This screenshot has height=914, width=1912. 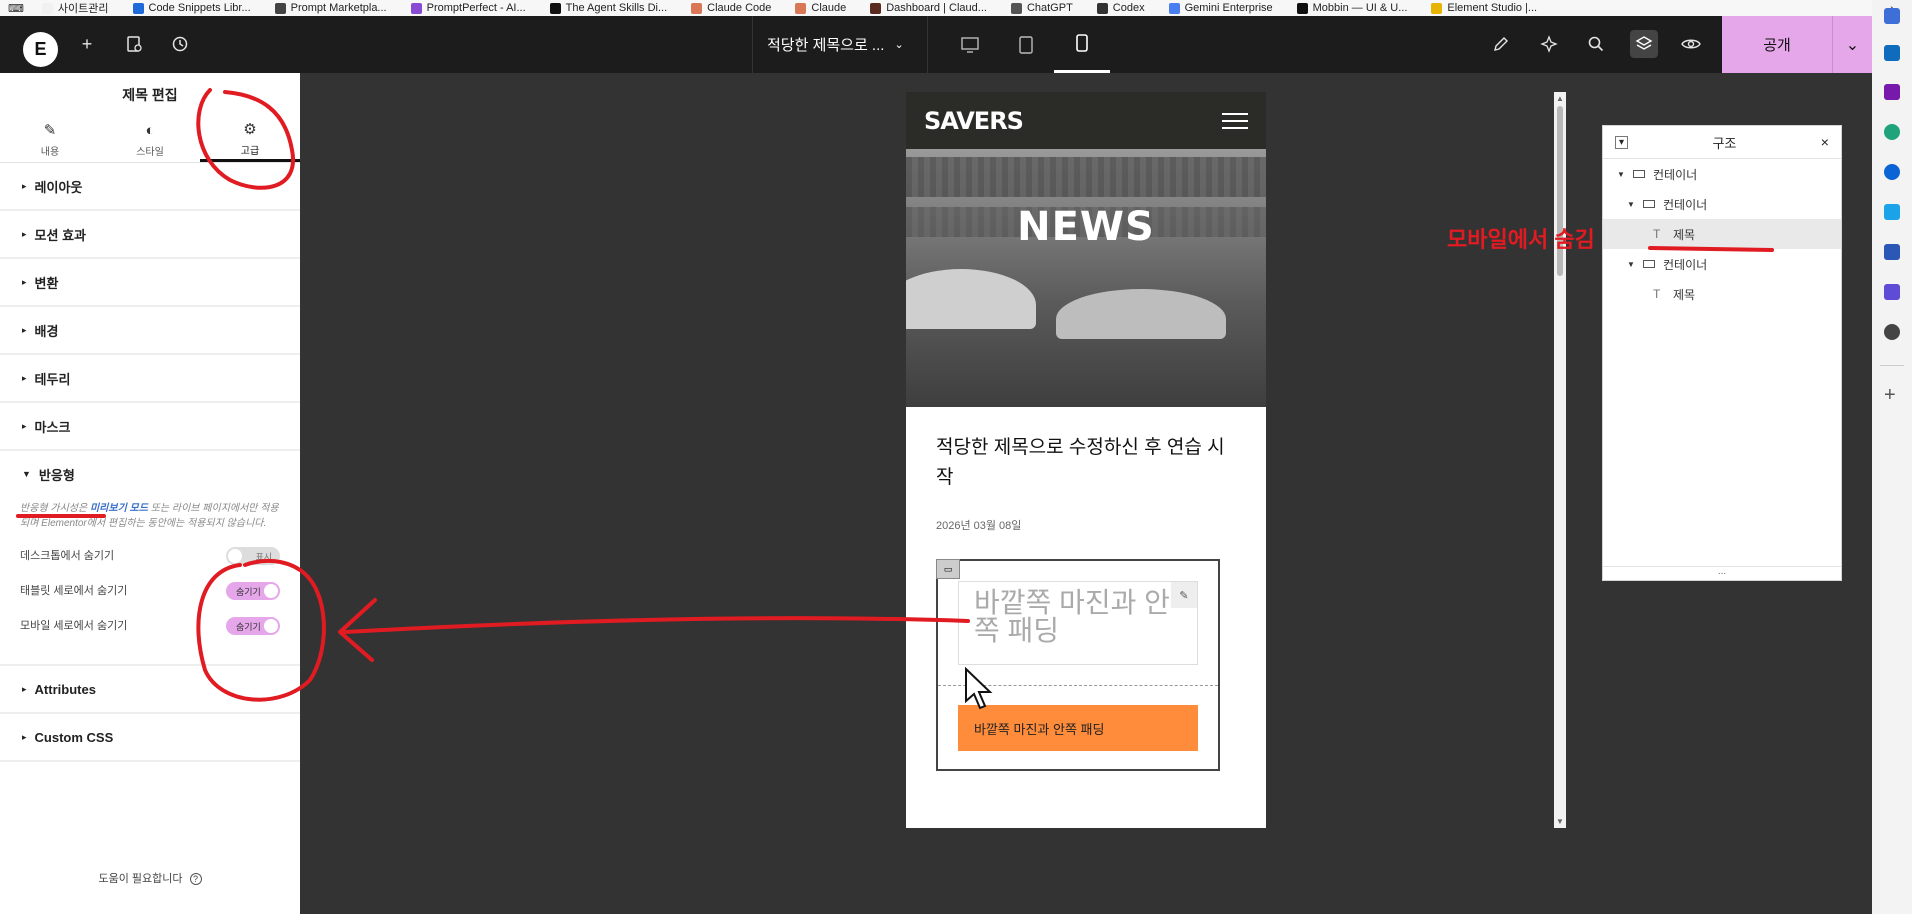 What do you see at coordinates (87, 44) in the screenshot?
I see `add-element-icon: +` at bounding box center [87, 44].